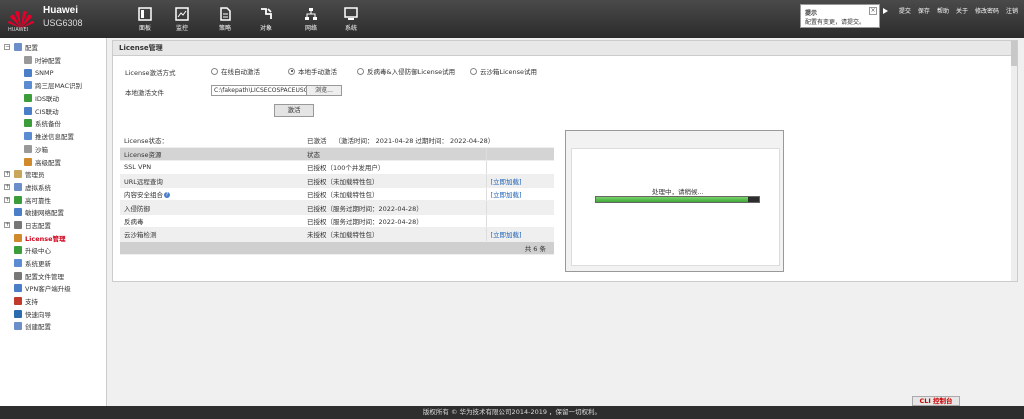 The width and height of the screenshot is (1024, 419). What do you see at coordinates (240, 72) in the screenshot?
I see `radio-label: 在线自动激活` at bounding box center [240, 72].